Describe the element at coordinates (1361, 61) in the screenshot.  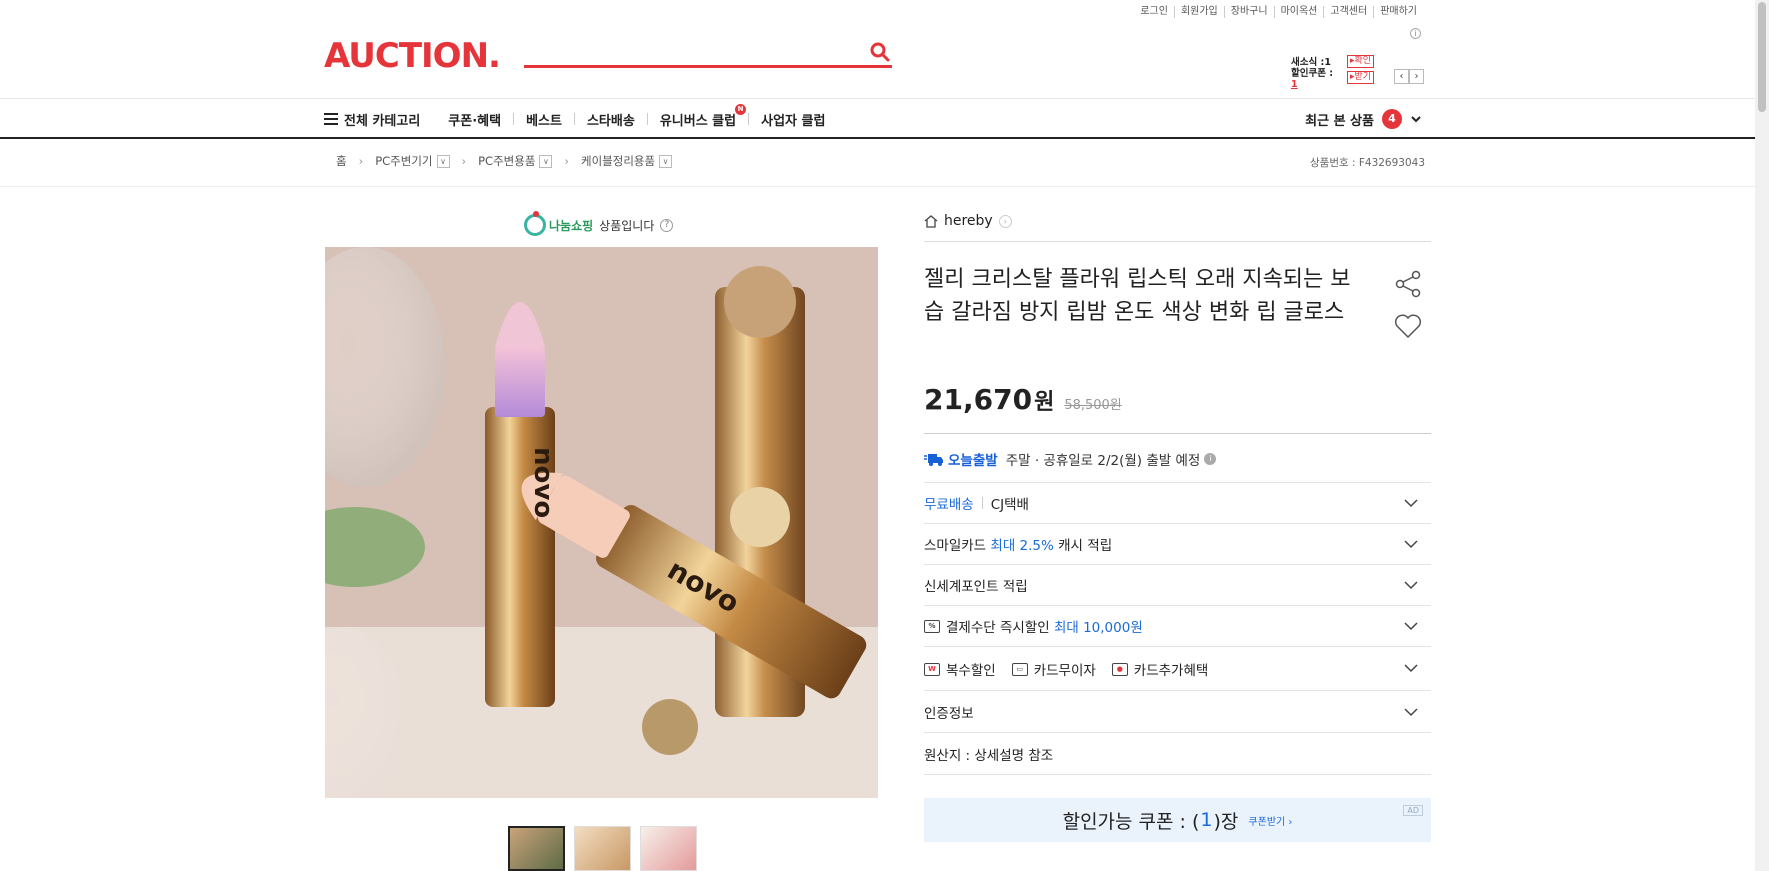
I see `news-check-button: ▸확인` at that location.